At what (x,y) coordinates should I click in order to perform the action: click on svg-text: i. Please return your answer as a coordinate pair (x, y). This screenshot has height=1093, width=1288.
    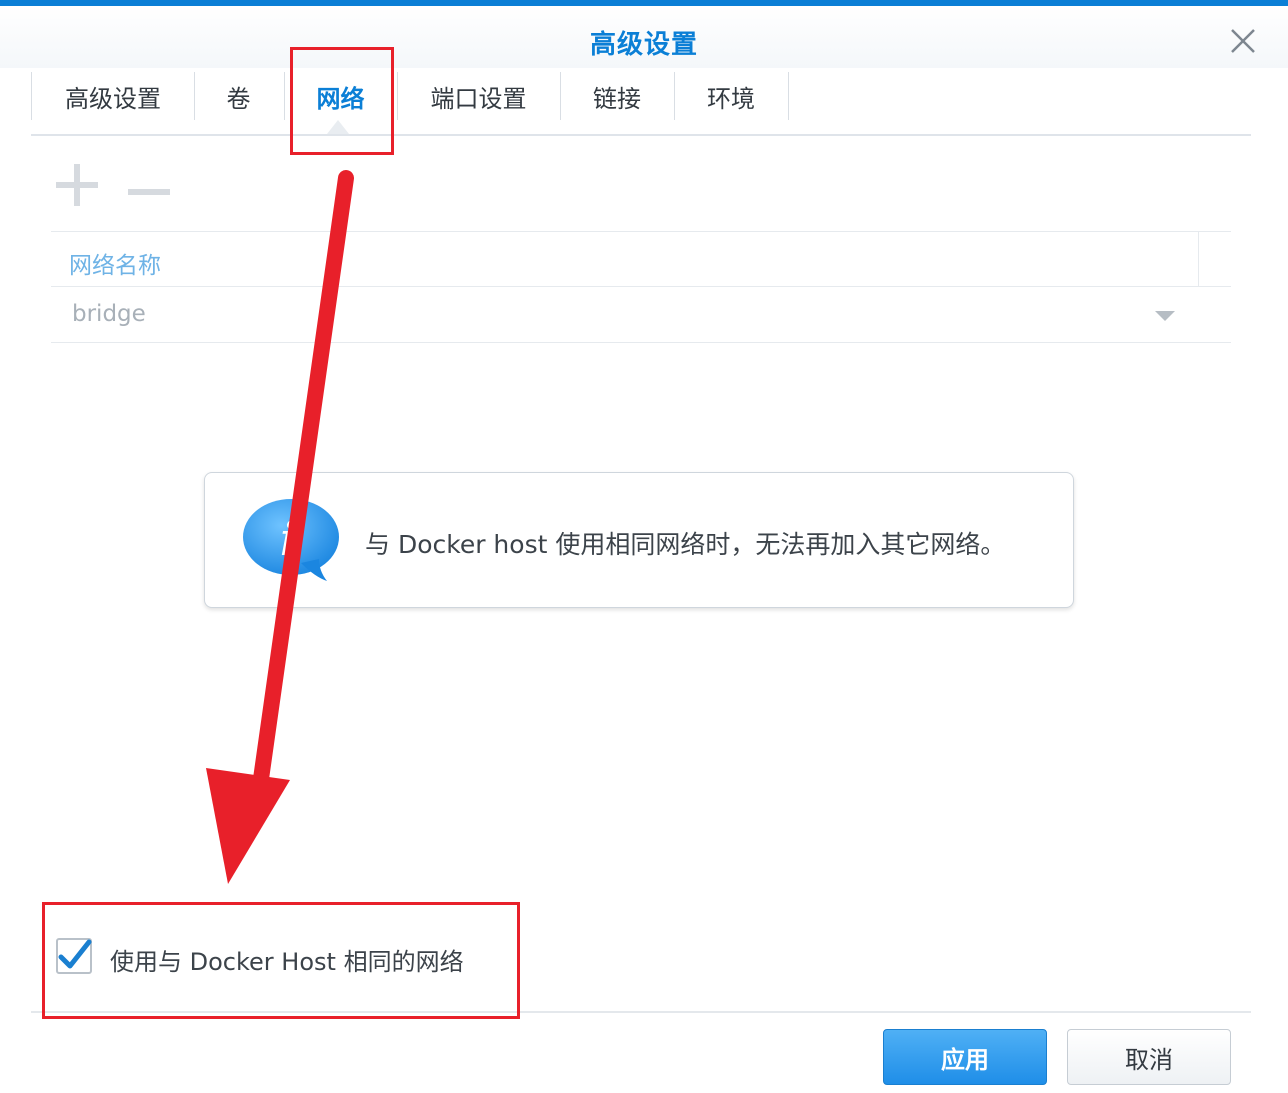
    Looking at the image, I should click on (288, 539).